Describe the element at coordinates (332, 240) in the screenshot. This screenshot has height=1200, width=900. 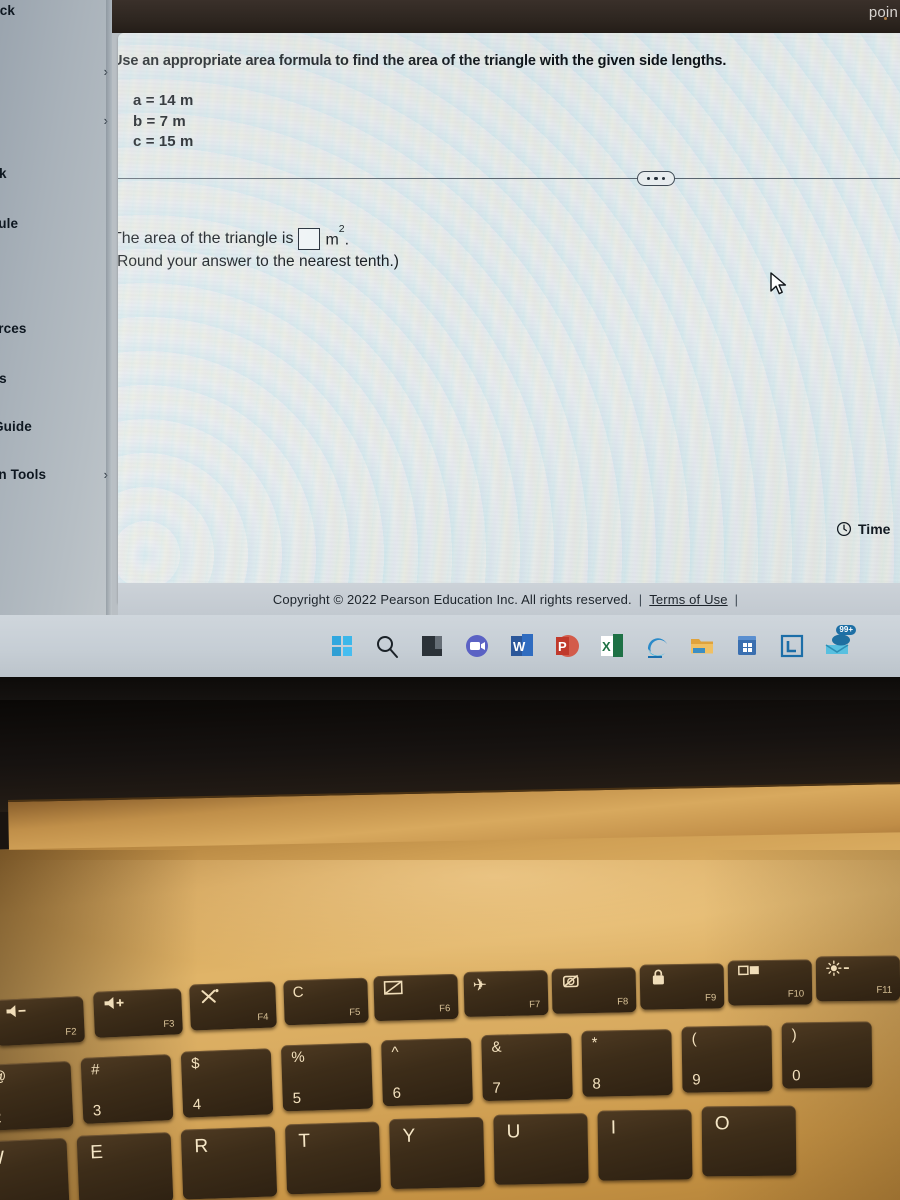
I see `unit-symbol: m` at that location.